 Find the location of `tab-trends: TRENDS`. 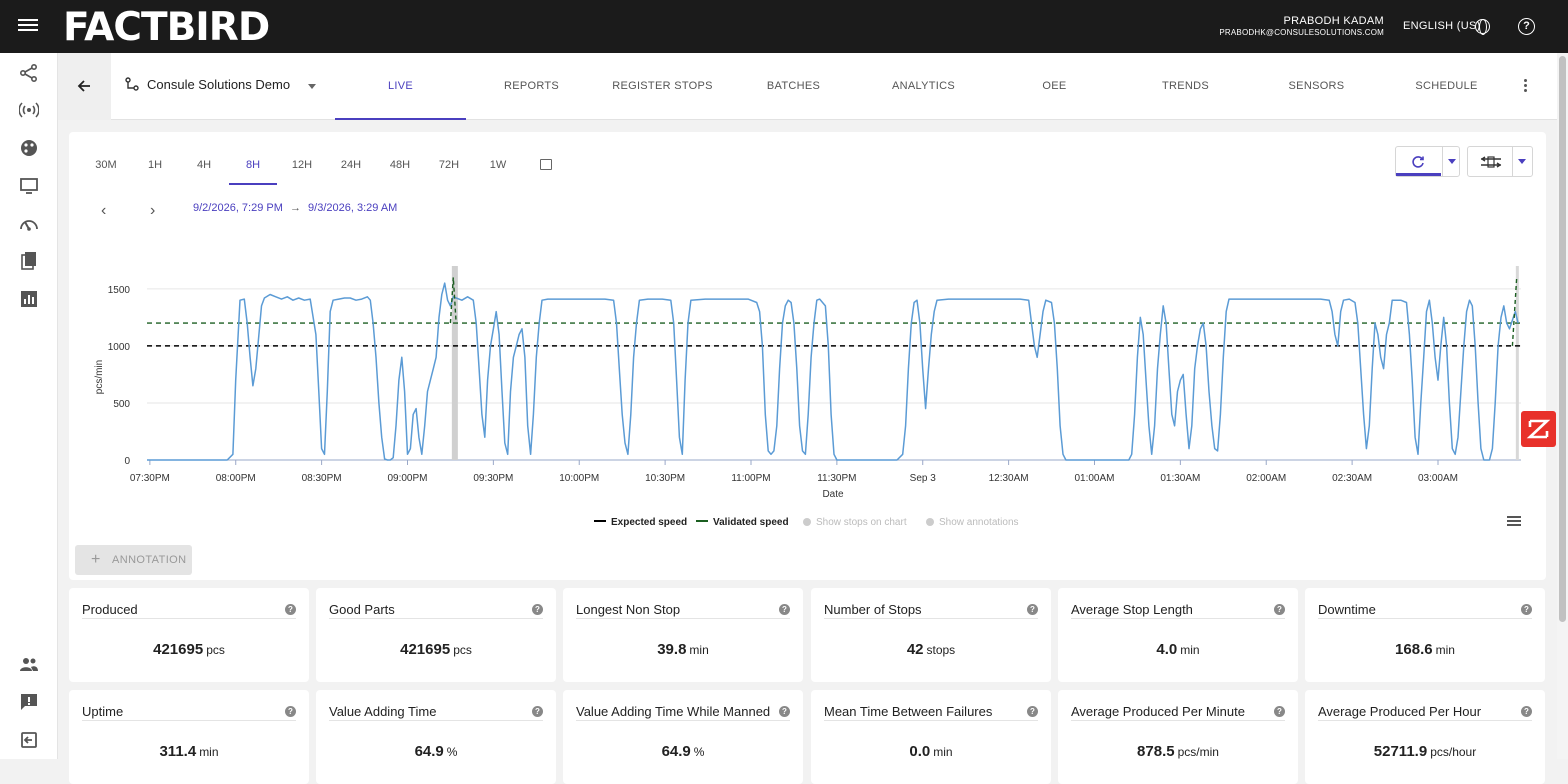

tab-trends: TRENDS is located at coordinates (1185, 86).